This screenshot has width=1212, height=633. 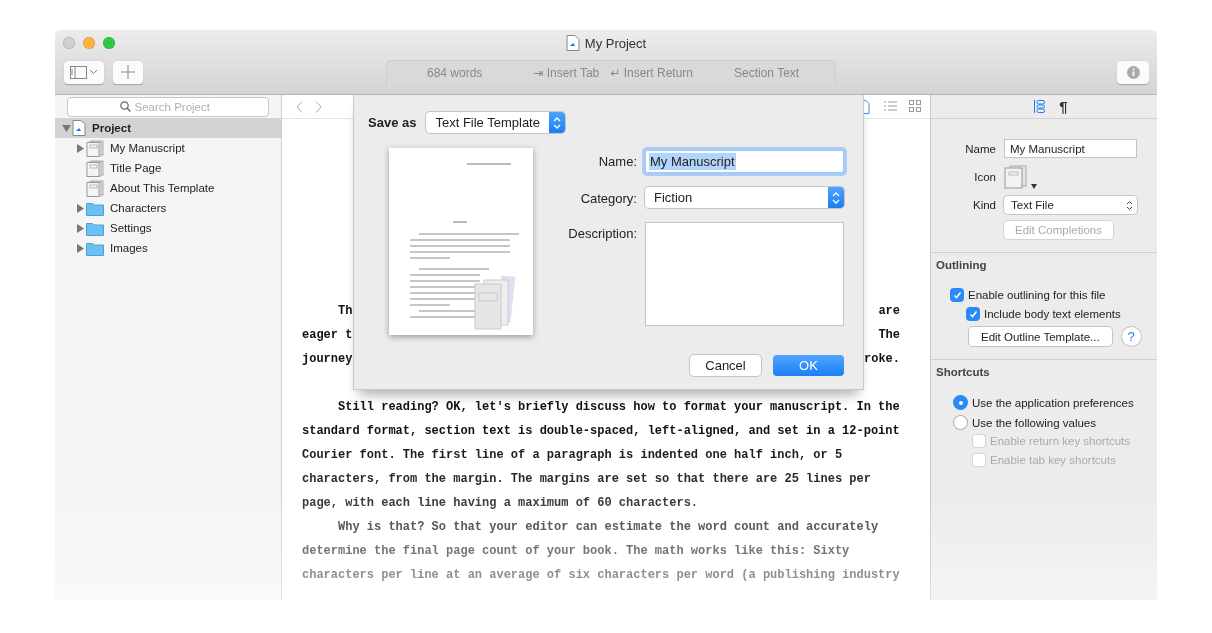 I want to click on chevron-left-icon, so click(x=299, y=106).